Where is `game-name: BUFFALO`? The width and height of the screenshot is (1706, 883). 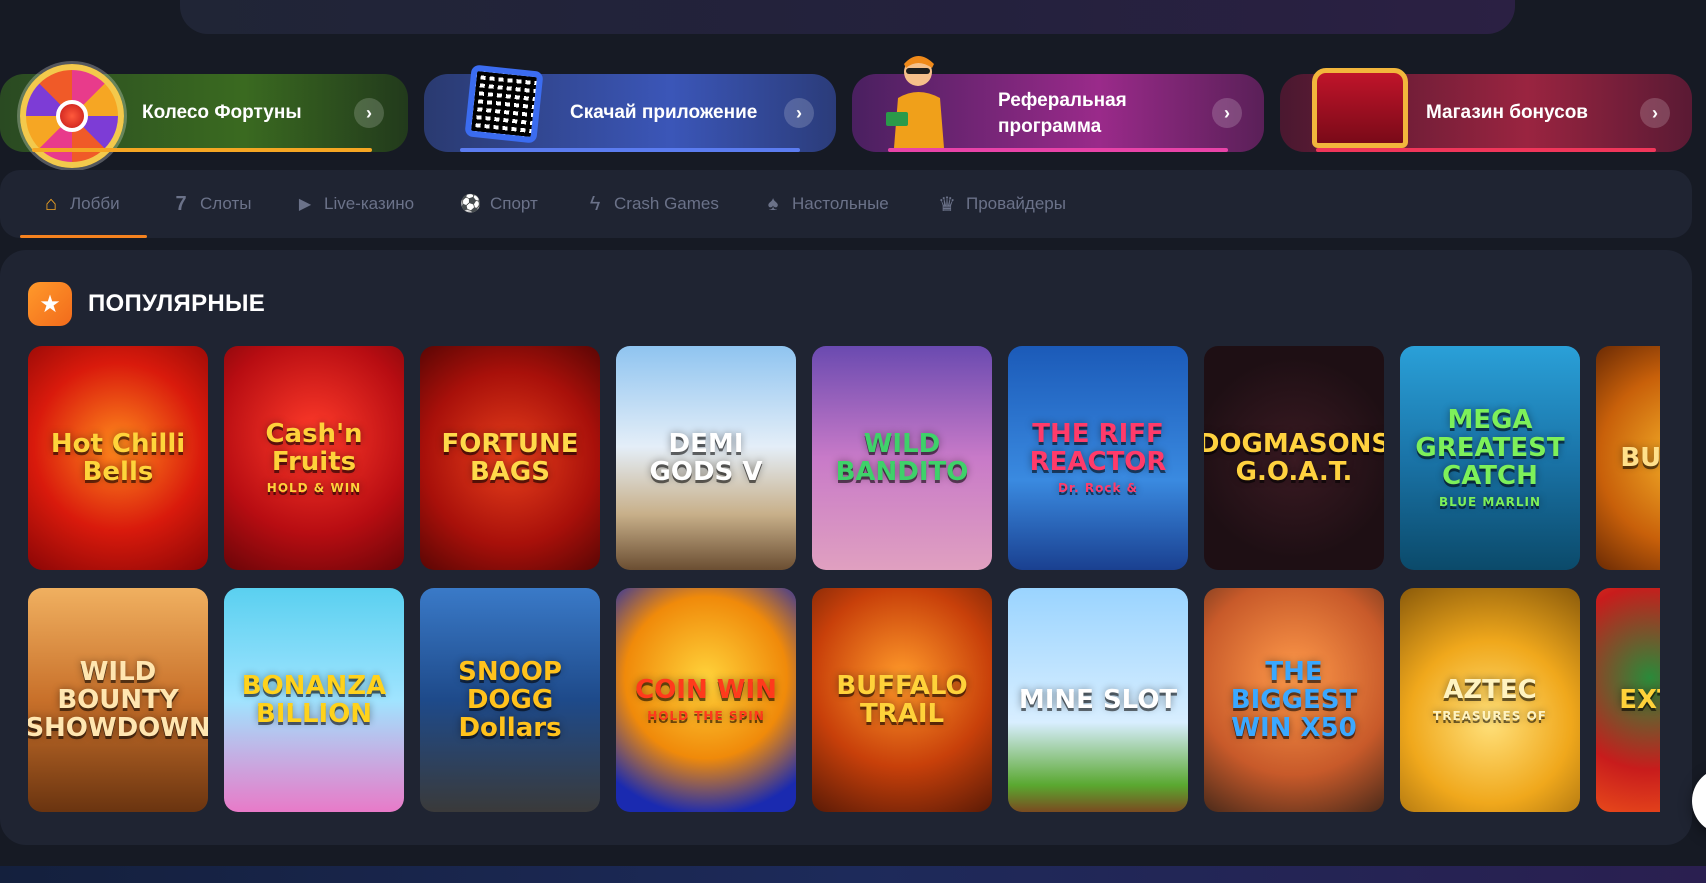
game-name: BUFFALO is located at coordinates (1640, 458).